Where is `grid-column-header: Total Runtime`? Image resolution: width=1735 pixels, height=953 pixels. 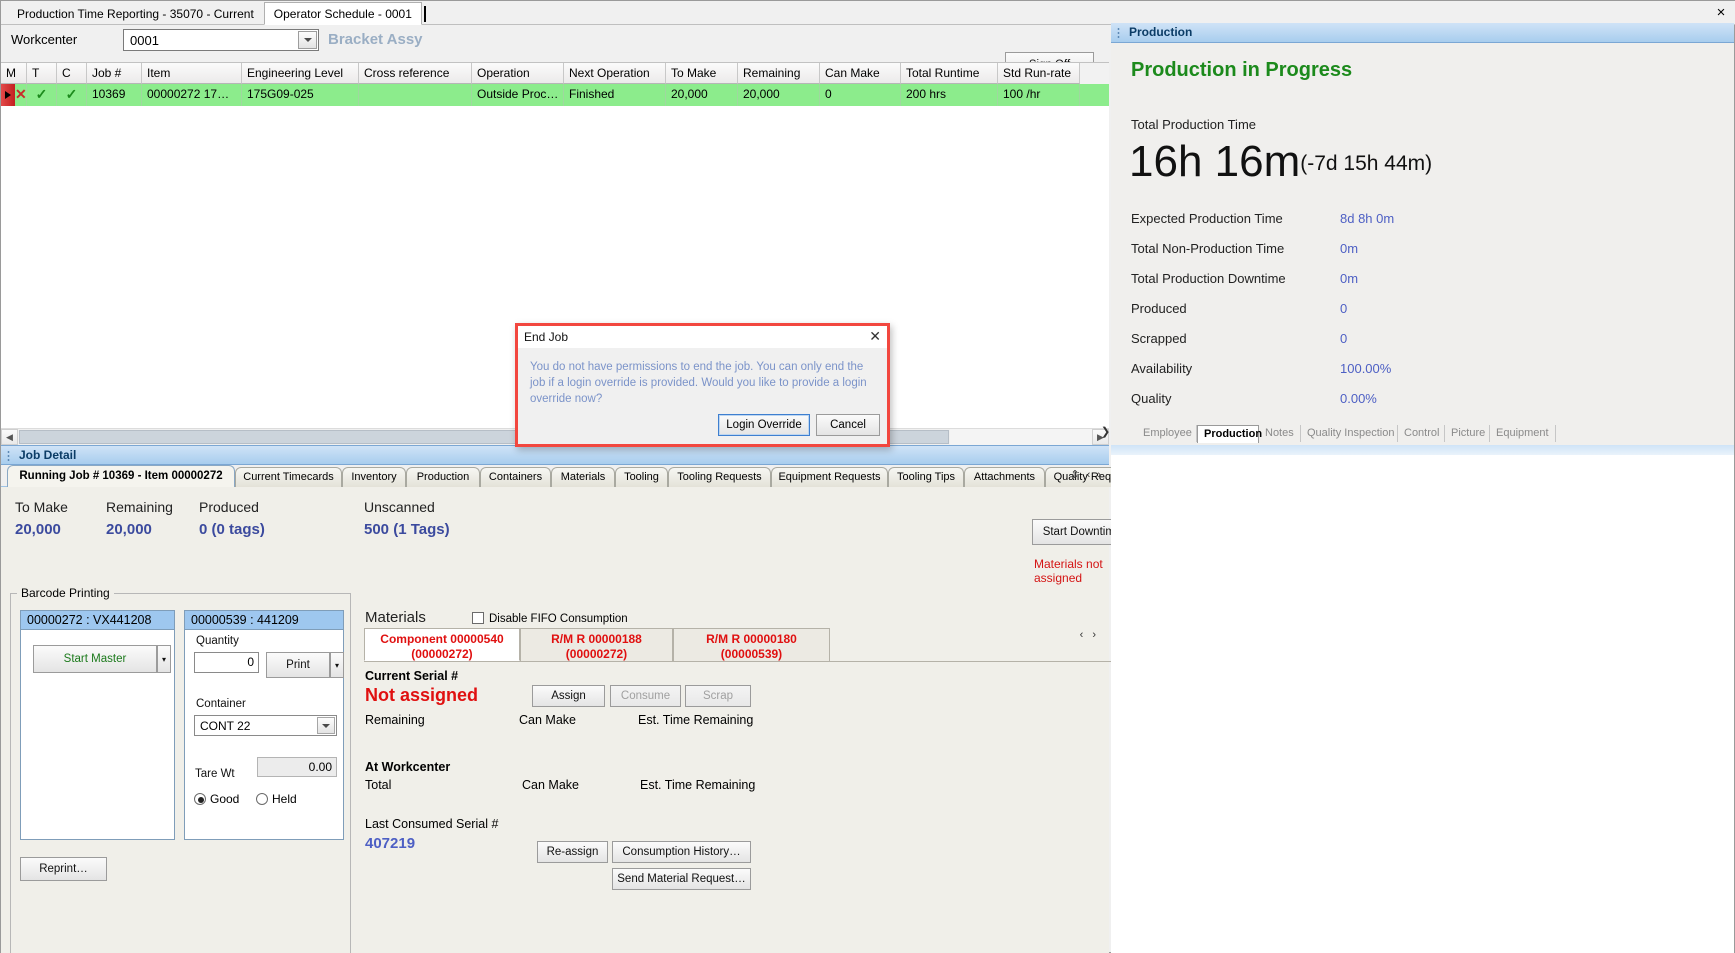
grid-column-header: Total Runtime is located at coordinates (949, 73).